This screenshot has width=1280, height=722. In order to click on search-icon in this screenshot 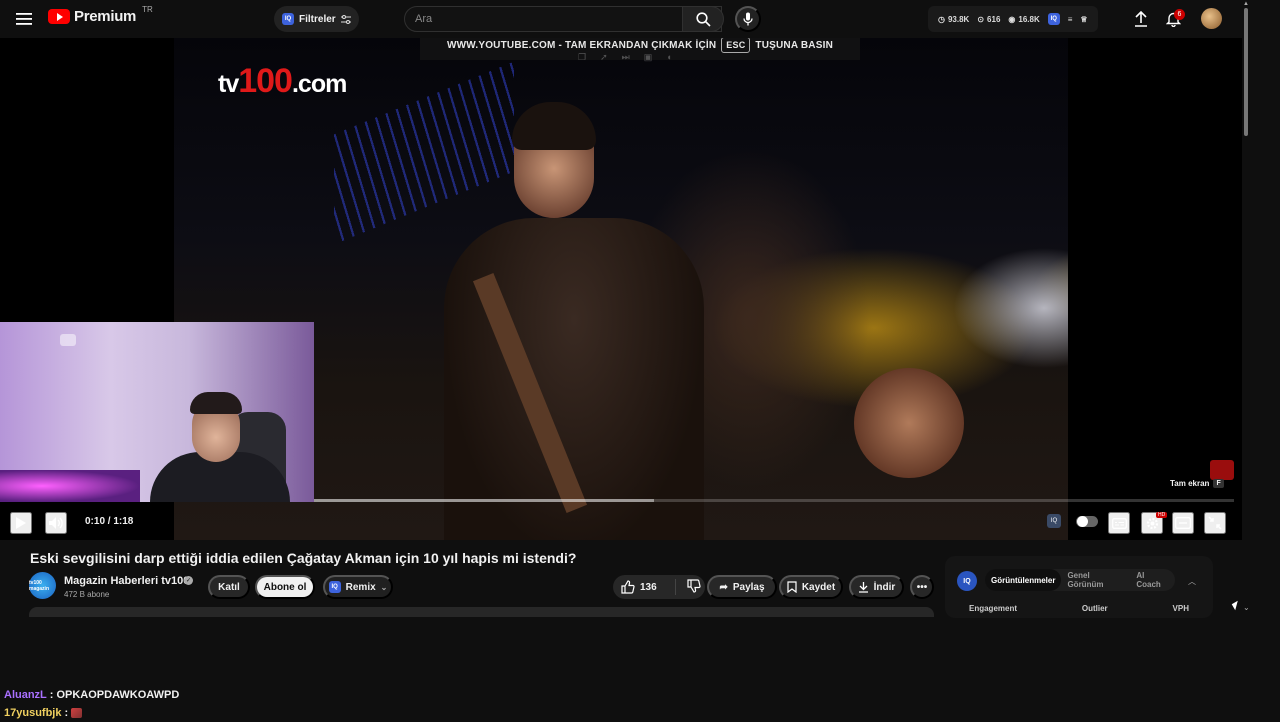, I will do `click(703, 19)`.